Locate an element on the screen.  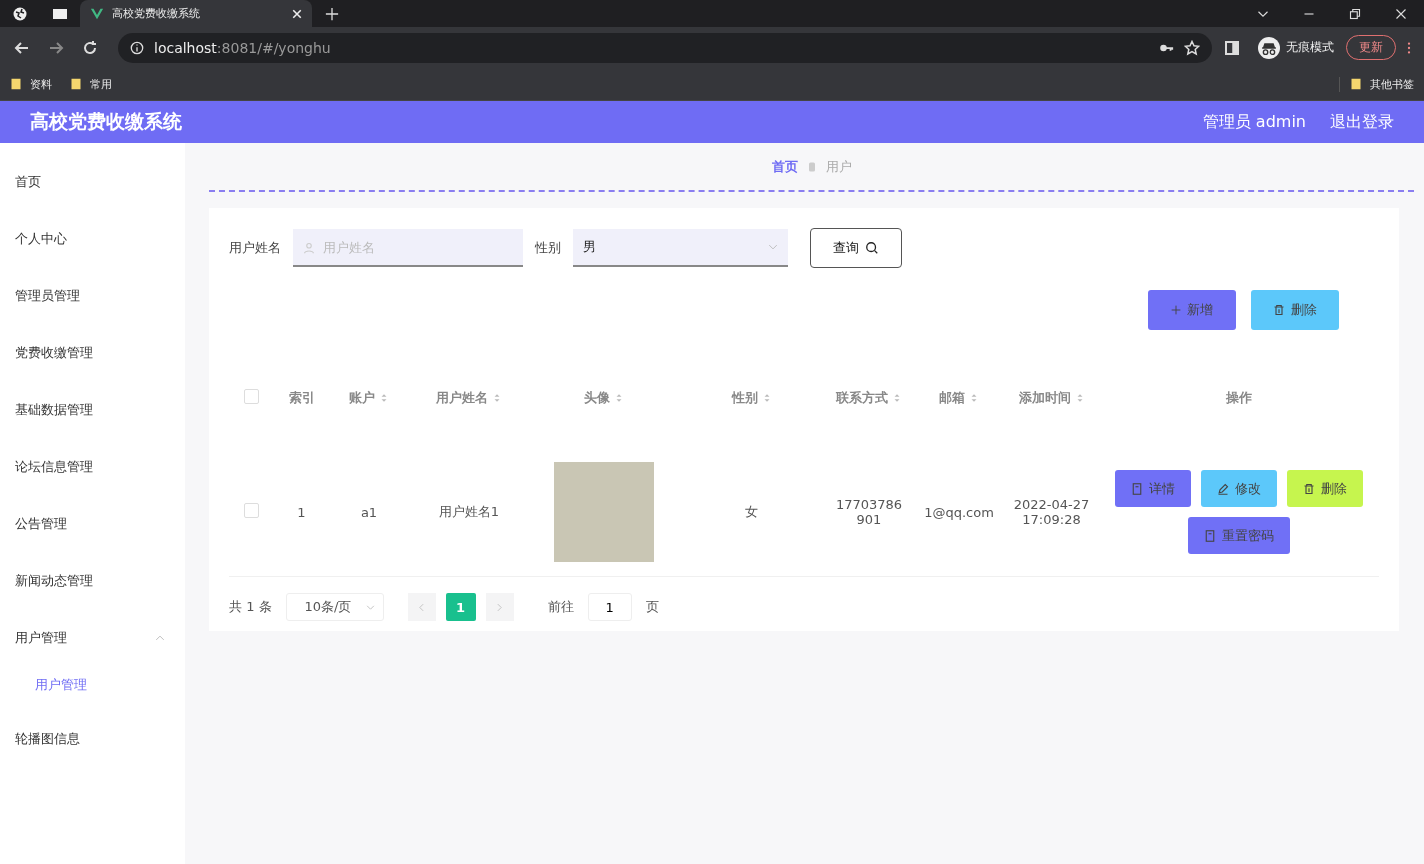
table-cell: 用户姓名1 is located at coordinates (469, 511).